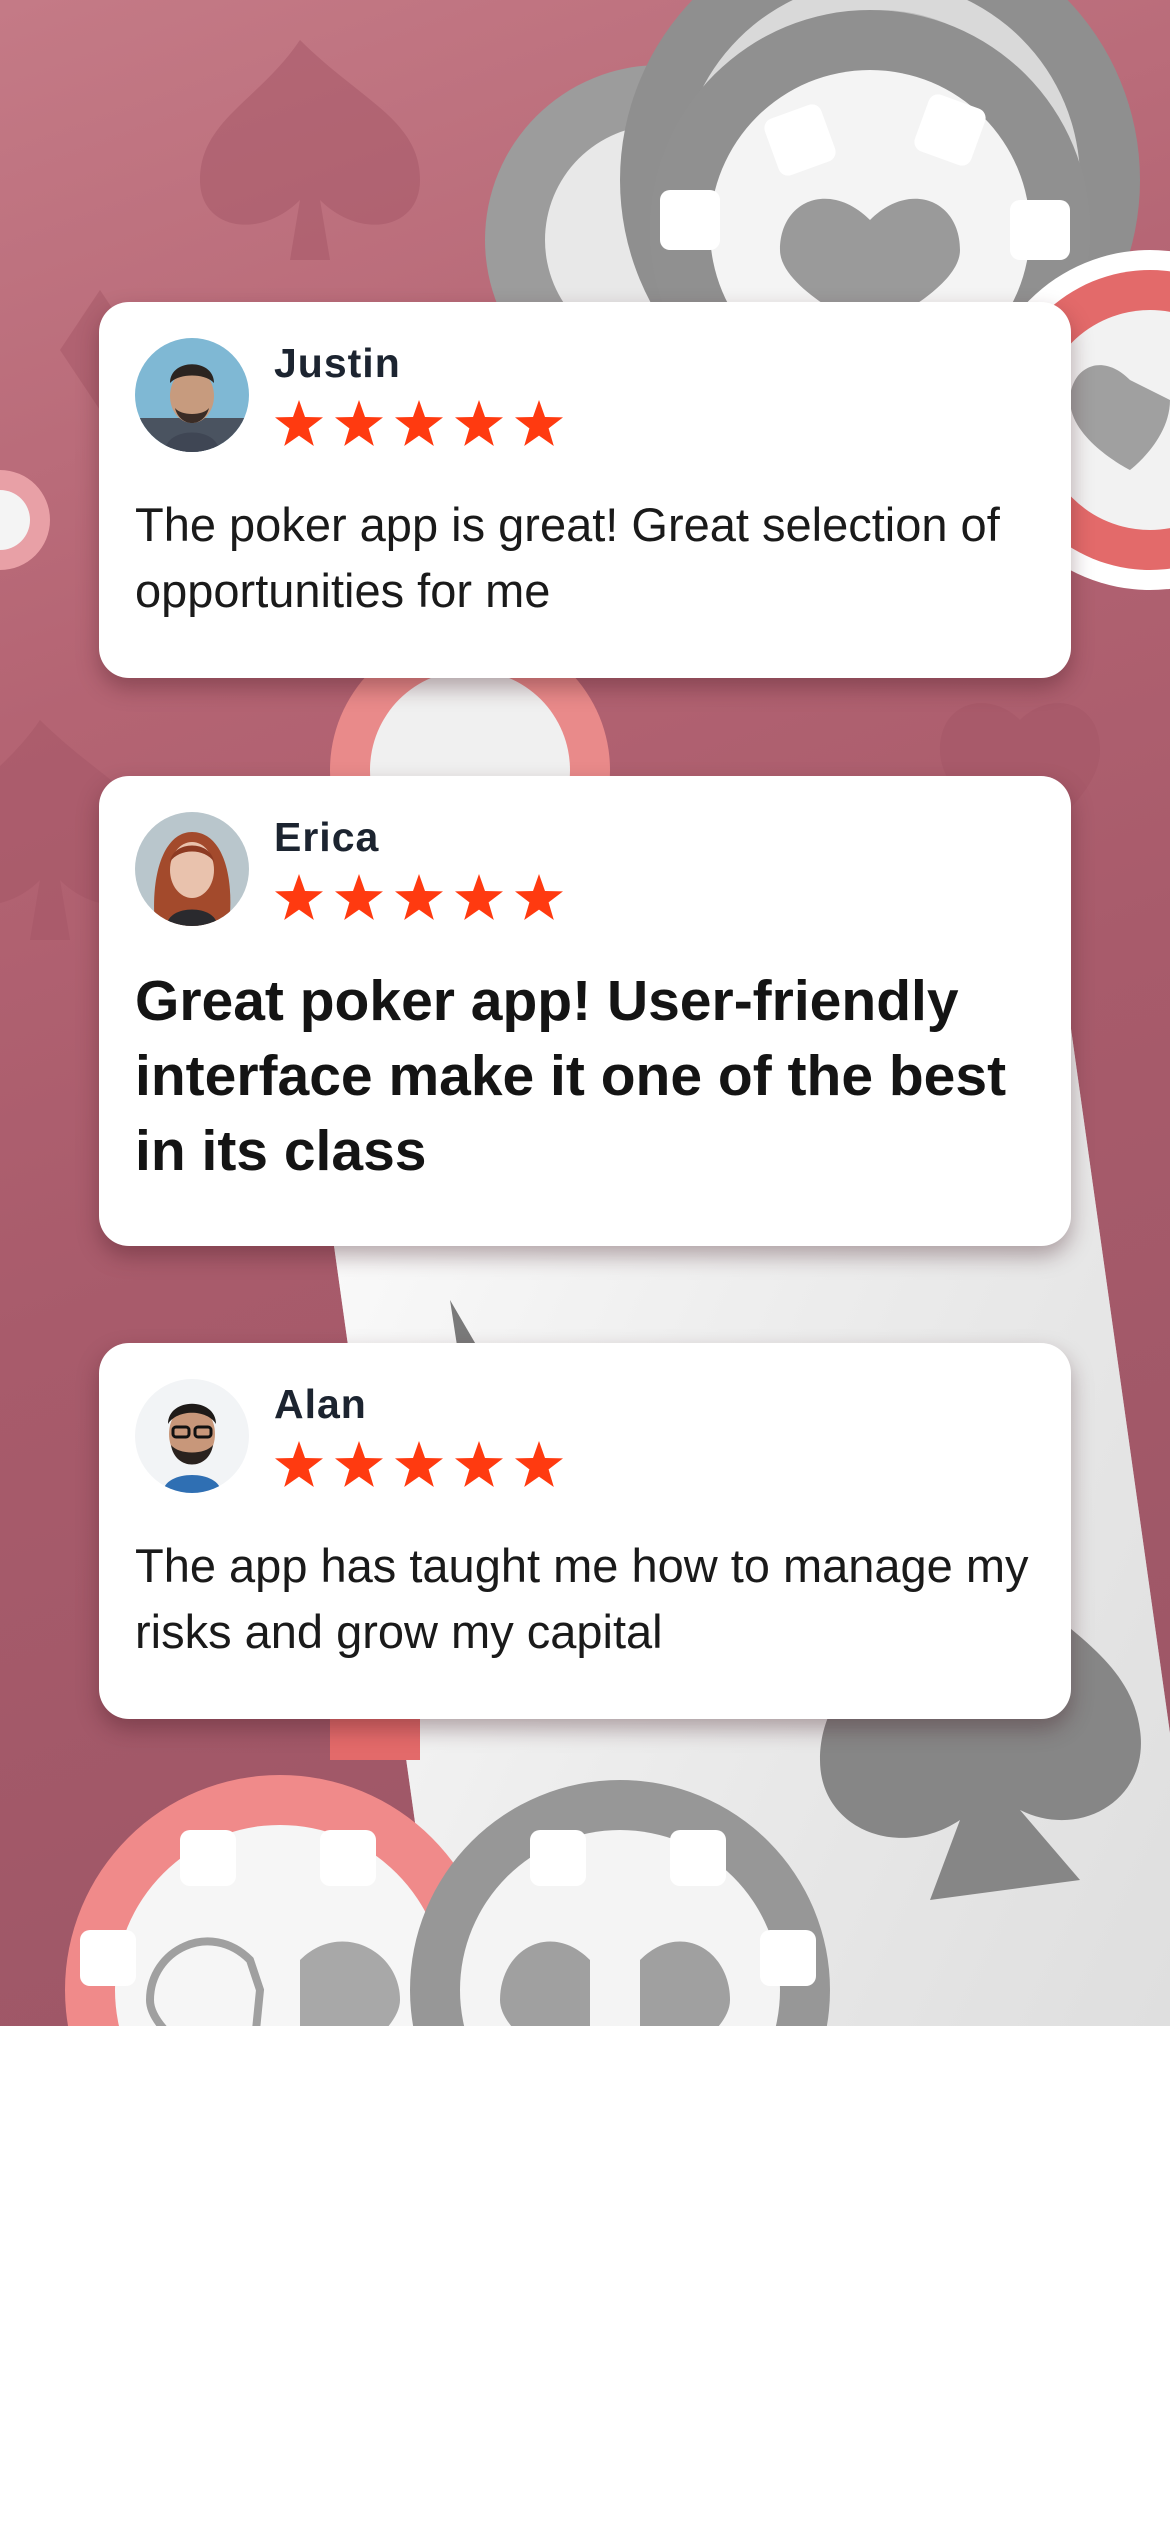 The image size is (1170, 2532). What do you see at coordinates (320, 1404) in the screenshot?
I see `reviewer-name: Alan` at bounding box center [320, 1404].